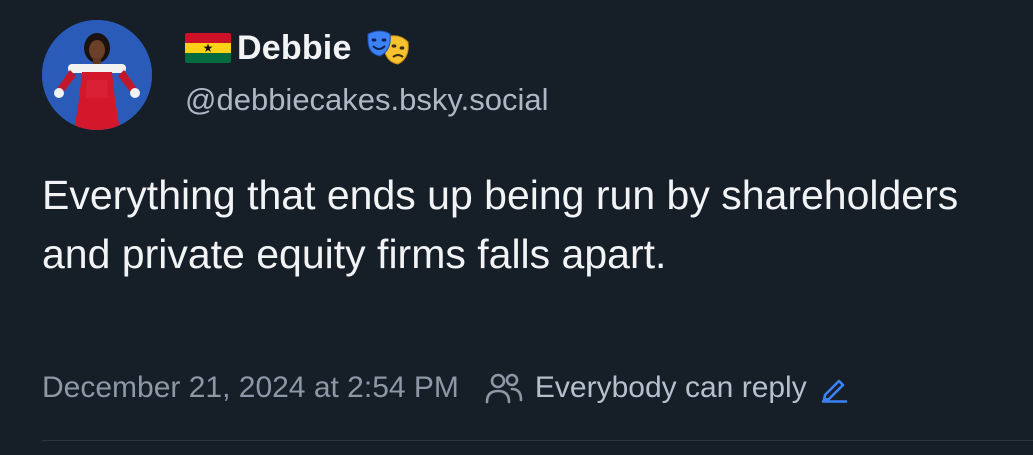  I want to click on author-display-name: Debbie, so click(294, 47).